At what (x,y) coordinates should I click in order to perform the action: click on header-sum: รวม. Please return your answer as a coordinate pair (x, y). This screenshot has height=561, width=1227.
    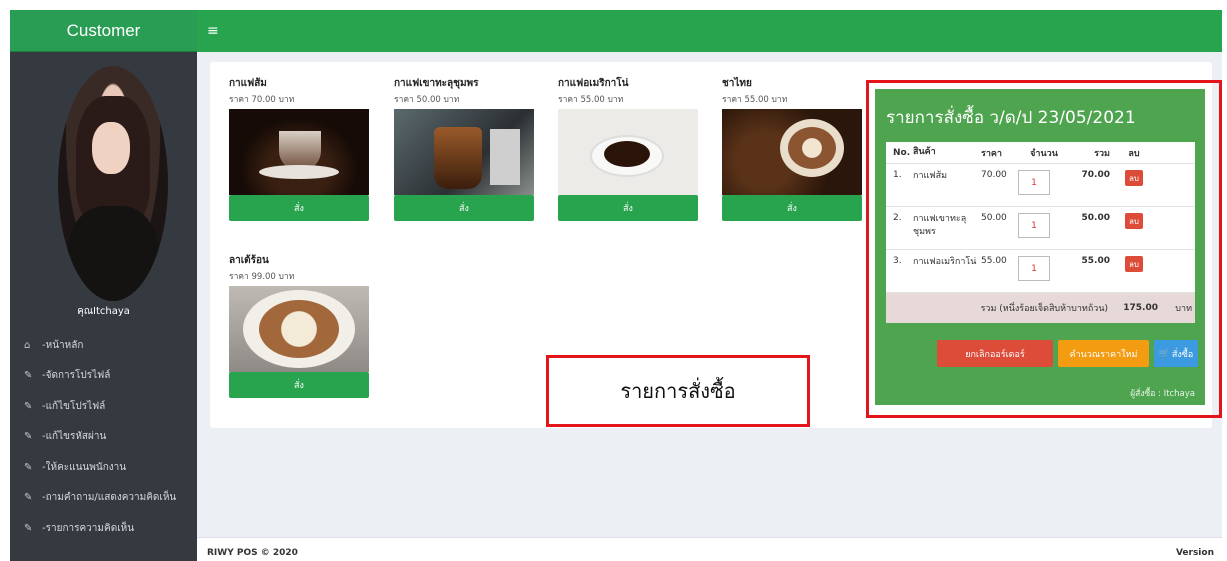
    Looking at the image, I should click on (1102, 153).